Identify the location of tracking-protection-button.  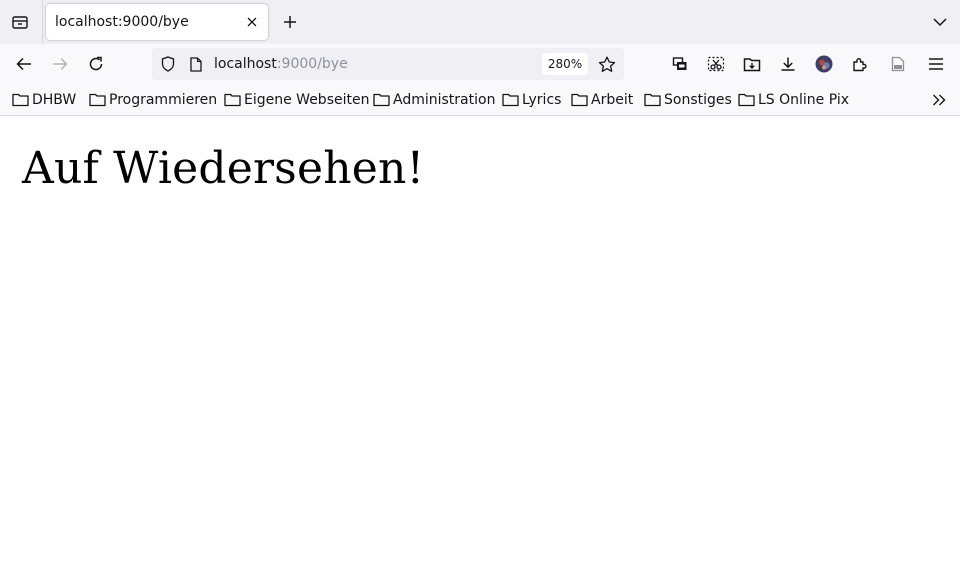
(168, 64).